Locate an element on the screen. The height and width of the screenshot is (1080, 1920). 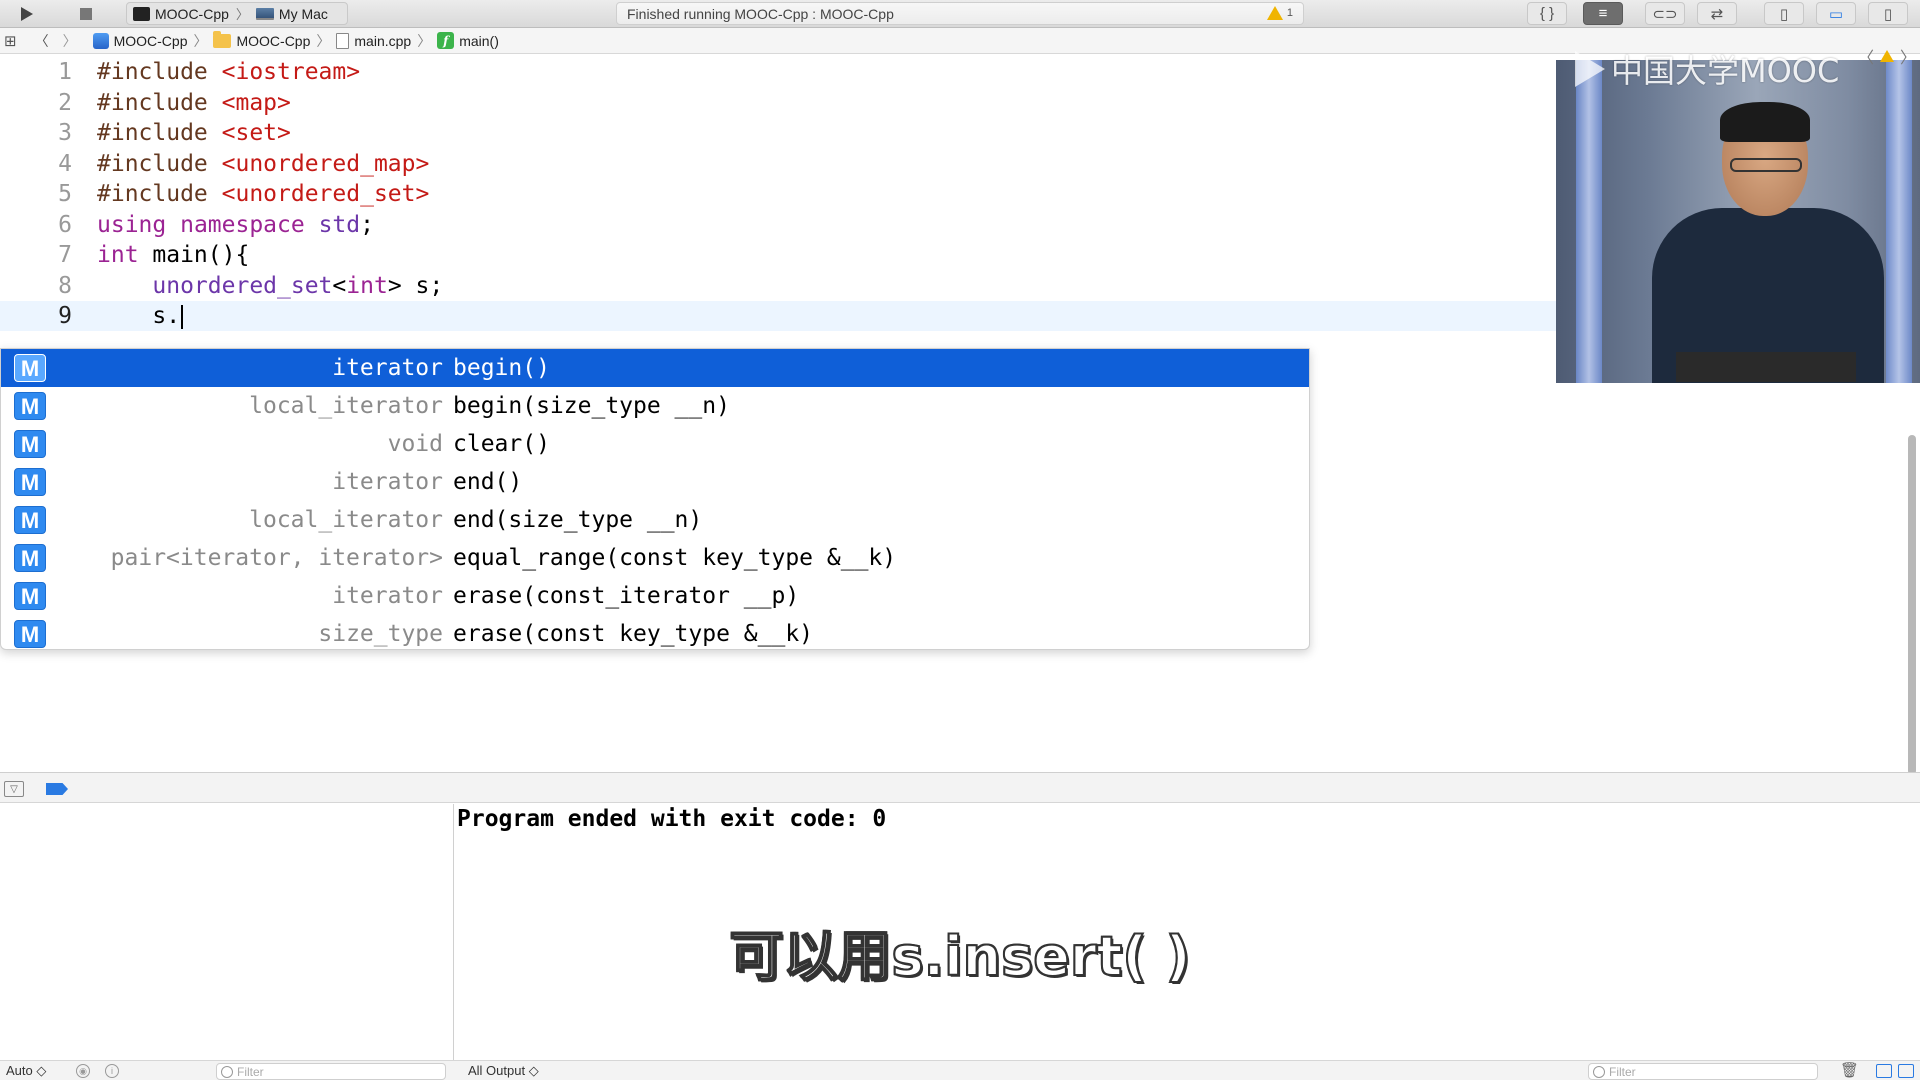
light-strip is located at coordinates (1899, 221).